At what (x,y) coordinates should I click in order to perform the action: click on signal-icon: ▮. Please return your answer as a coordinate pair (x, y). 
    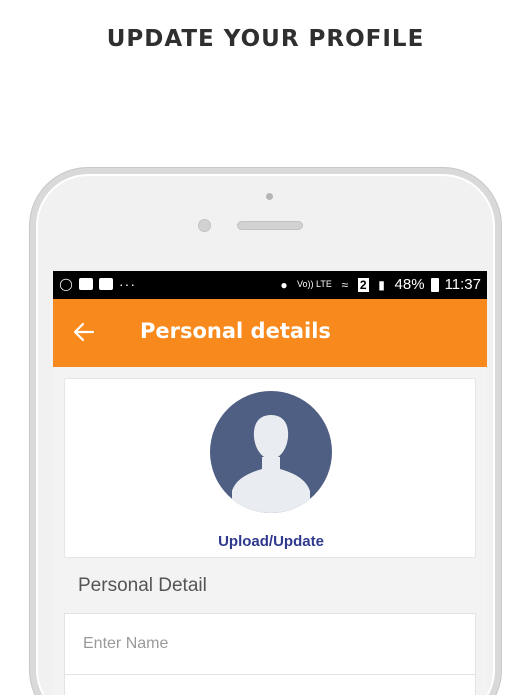
    Looking at the image, I should click on (381, 284).